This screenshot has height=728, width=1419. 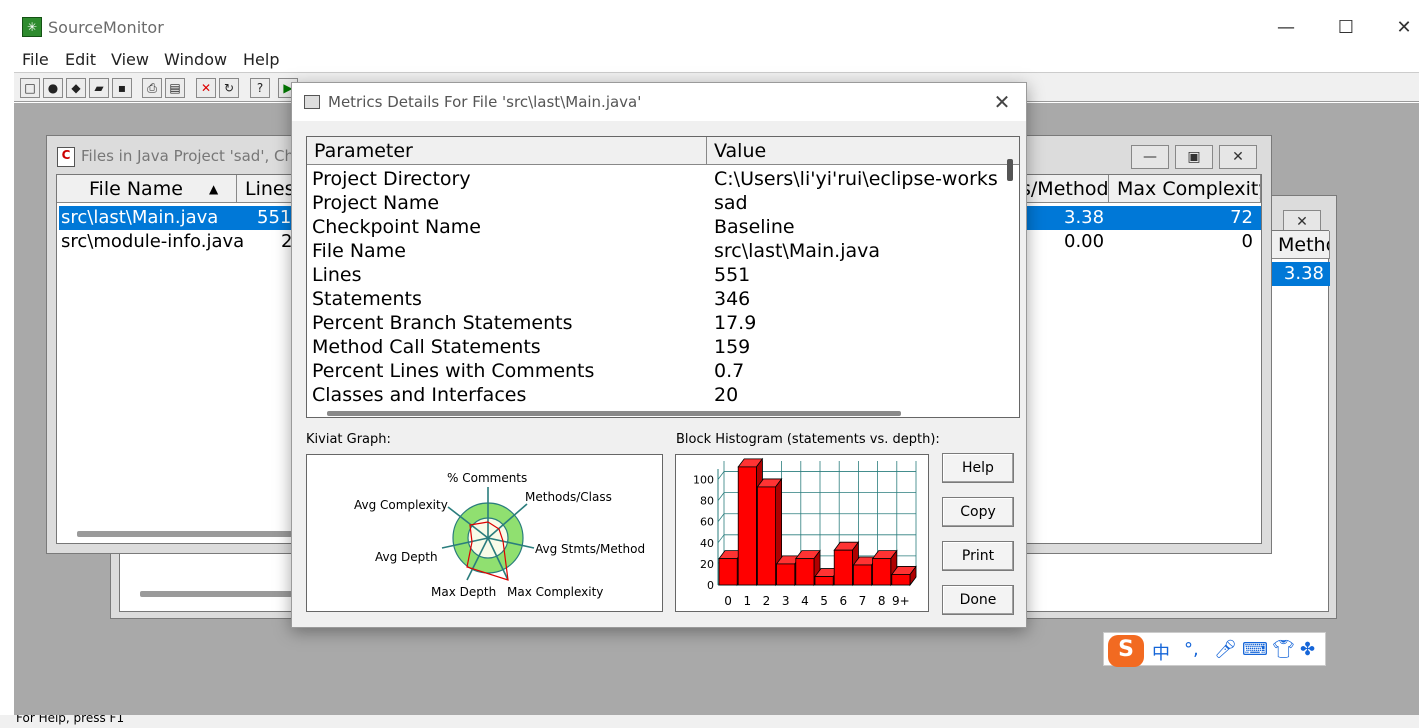 What do you see at coordinates (863, 601) in the screenshot?
I see `x-tick-label: 7` at bounding box center [863, 601].